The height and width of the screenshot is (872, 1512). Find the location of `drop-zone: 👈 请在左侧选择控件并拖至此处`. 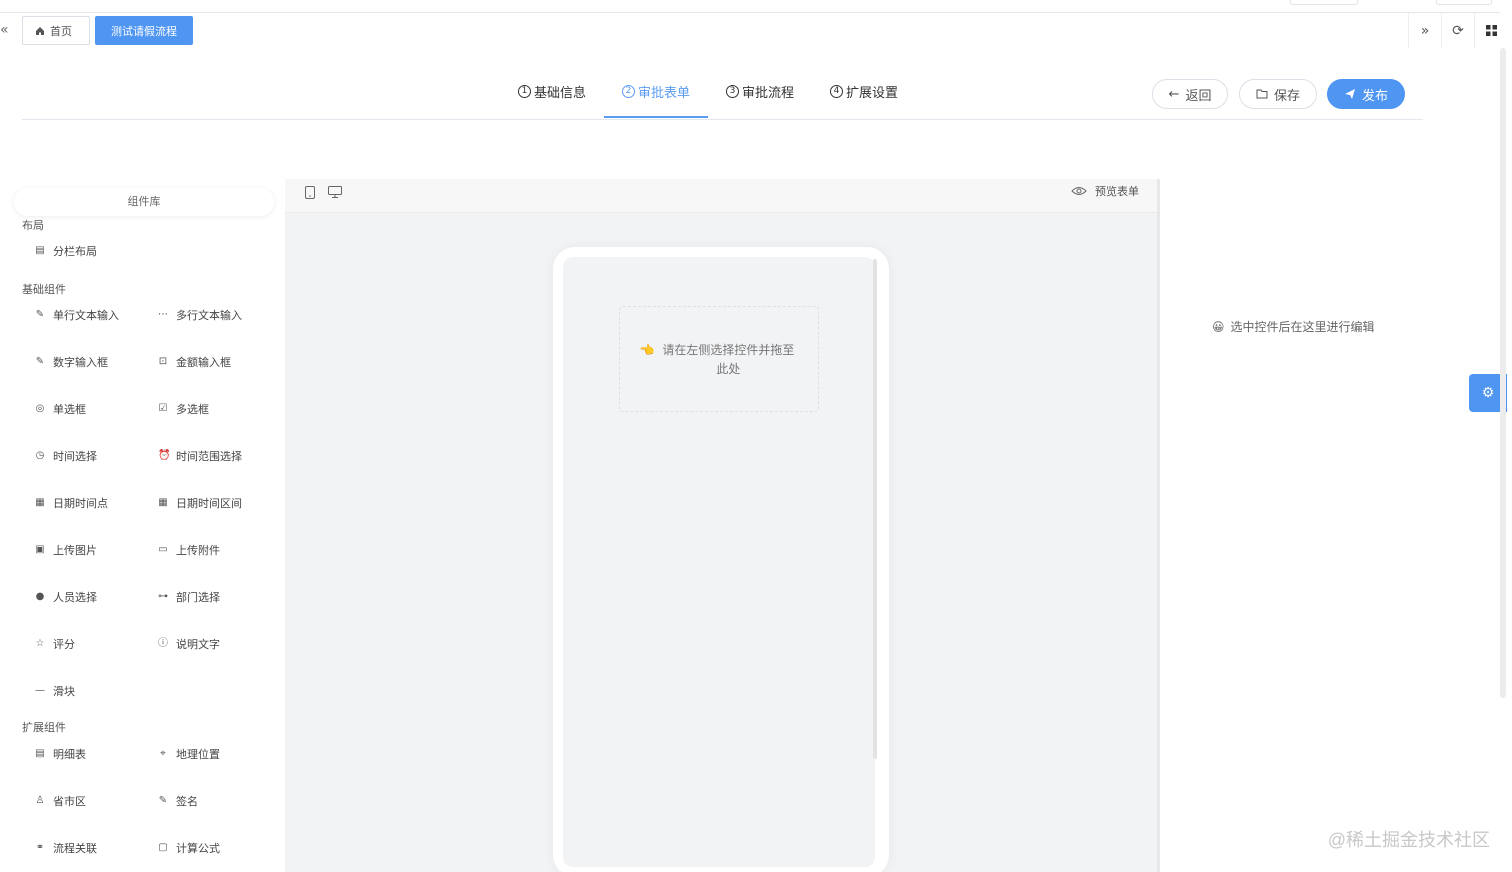

drop-zone: 👈 请在左侧选择控件并拖至此处 is located at coordinates (719, 359).